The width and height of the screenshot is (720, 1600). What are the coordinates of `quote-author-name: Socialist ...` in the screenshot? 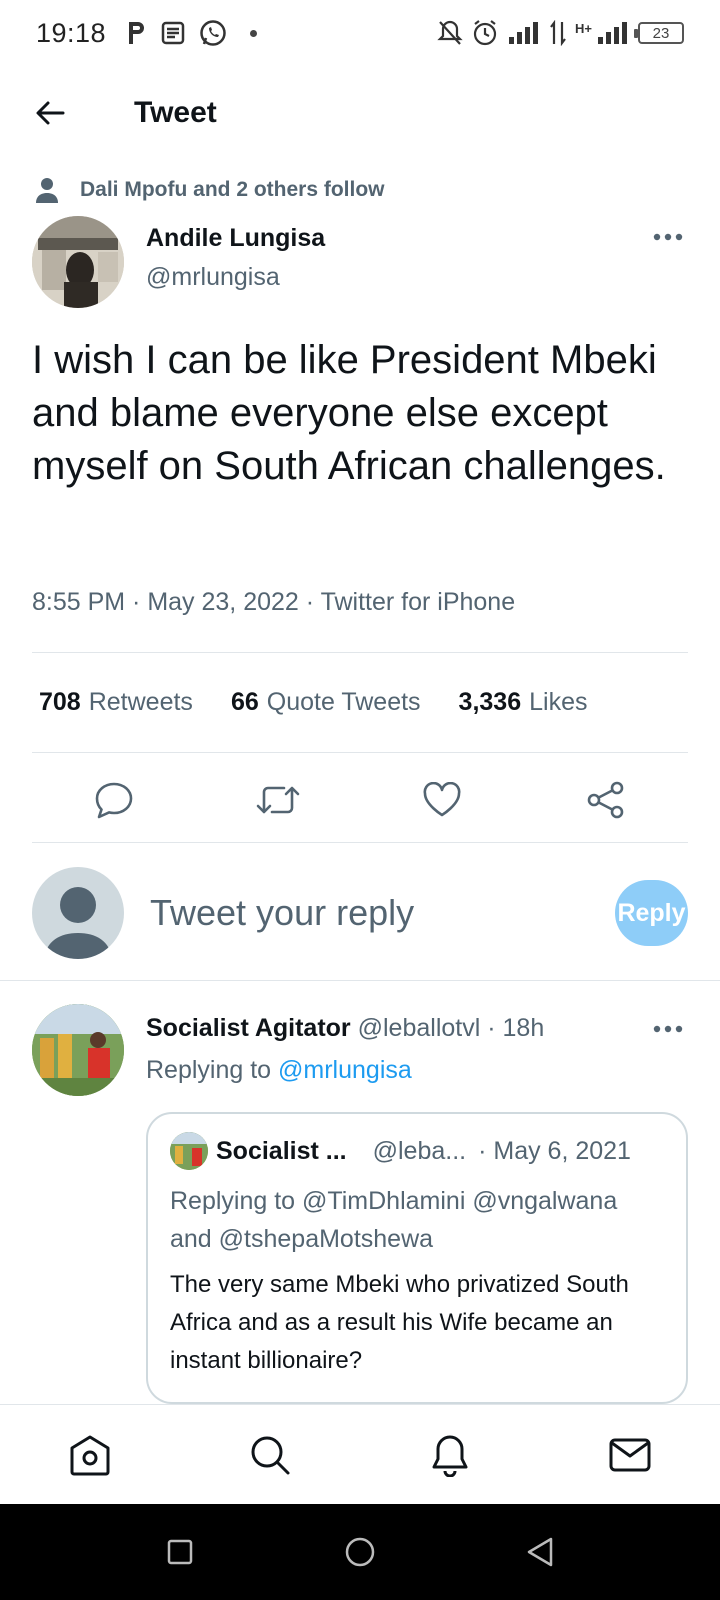 It's located at (281, 1150).